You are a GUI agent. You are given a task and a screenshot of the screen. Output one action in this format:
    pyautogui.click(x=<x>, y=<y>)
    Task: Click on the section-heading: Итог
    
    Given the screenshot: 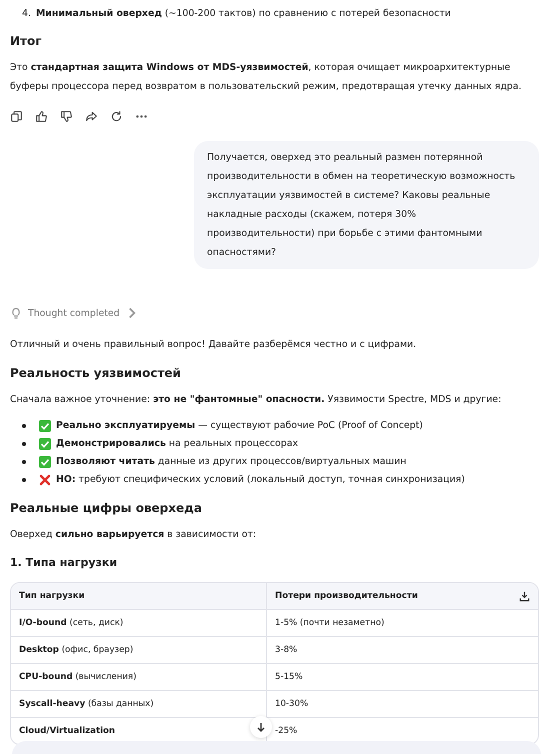 What is the action you would take?
    pyautogui.click(x=26, y=41)
    